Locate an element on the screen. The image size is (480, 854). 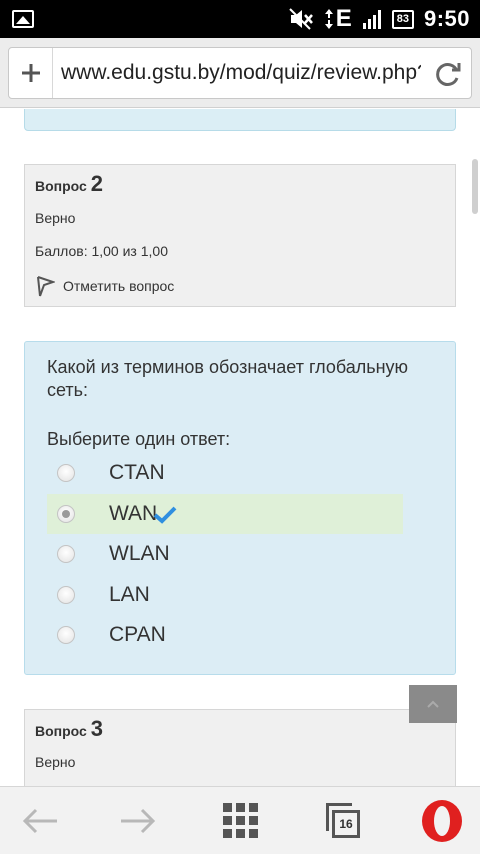
back-arrow-icon is located at coordinates (39, 821).